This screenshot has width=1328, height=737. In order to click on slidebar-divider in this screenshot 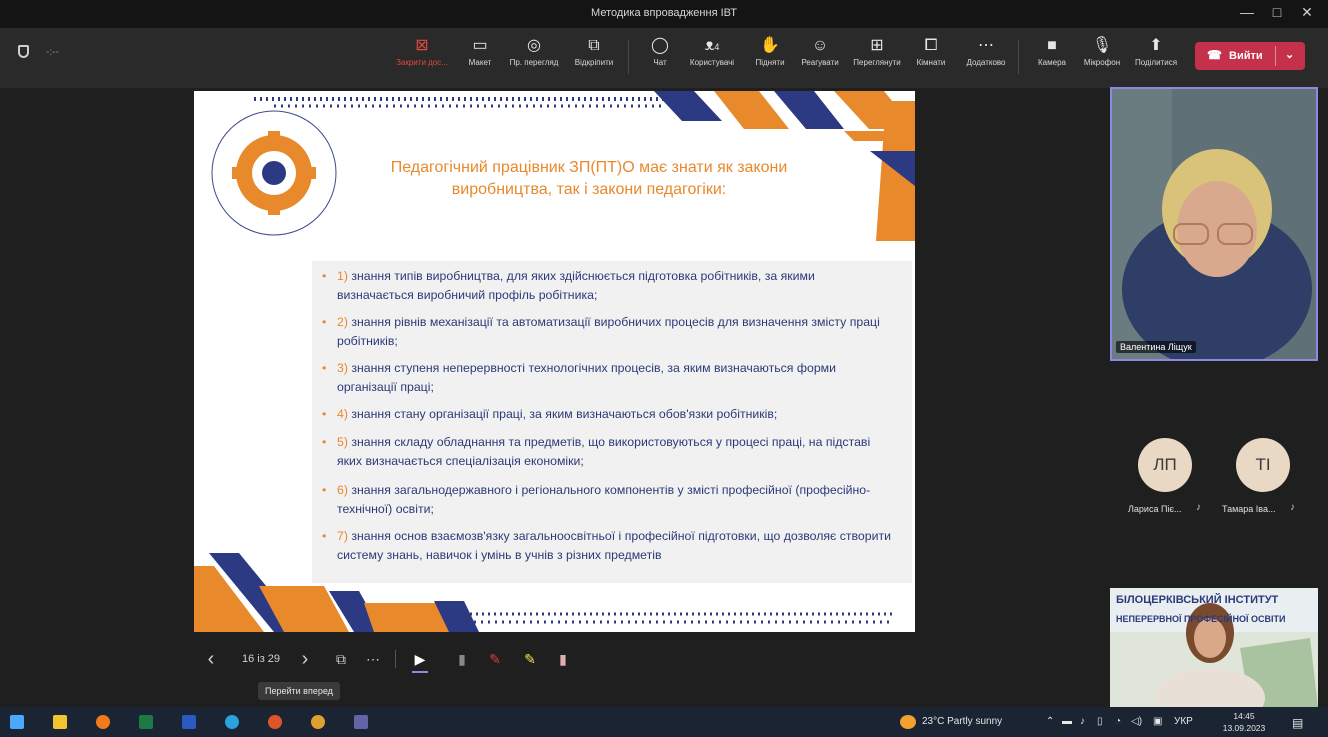, I will do `click(395, 659)`.